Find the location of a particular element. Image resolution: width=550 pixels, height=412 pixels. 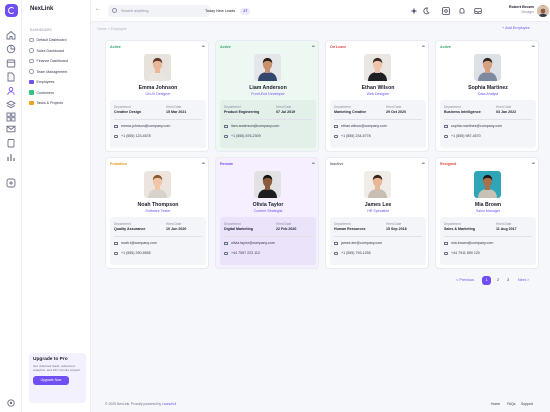

department-label: Department is located at coordinates (122, 107).